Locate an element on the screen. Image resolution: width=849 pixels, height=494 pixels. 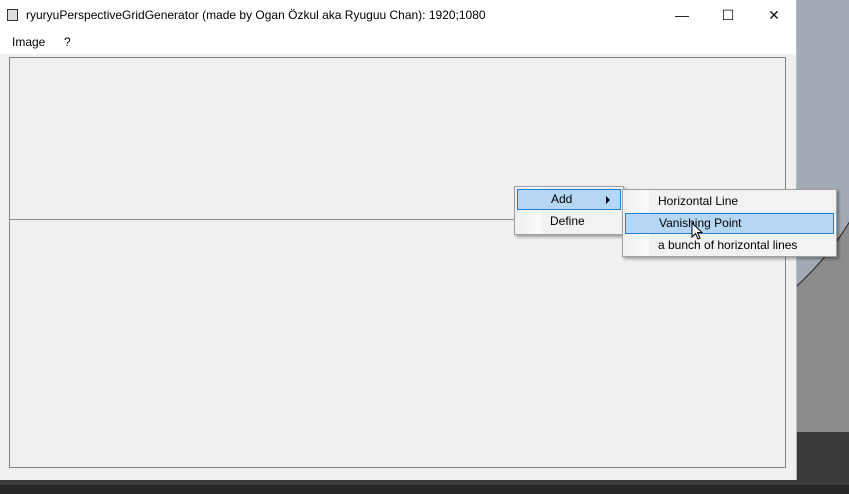
maximize-button: ☐ is located at coordinates (728, 15).